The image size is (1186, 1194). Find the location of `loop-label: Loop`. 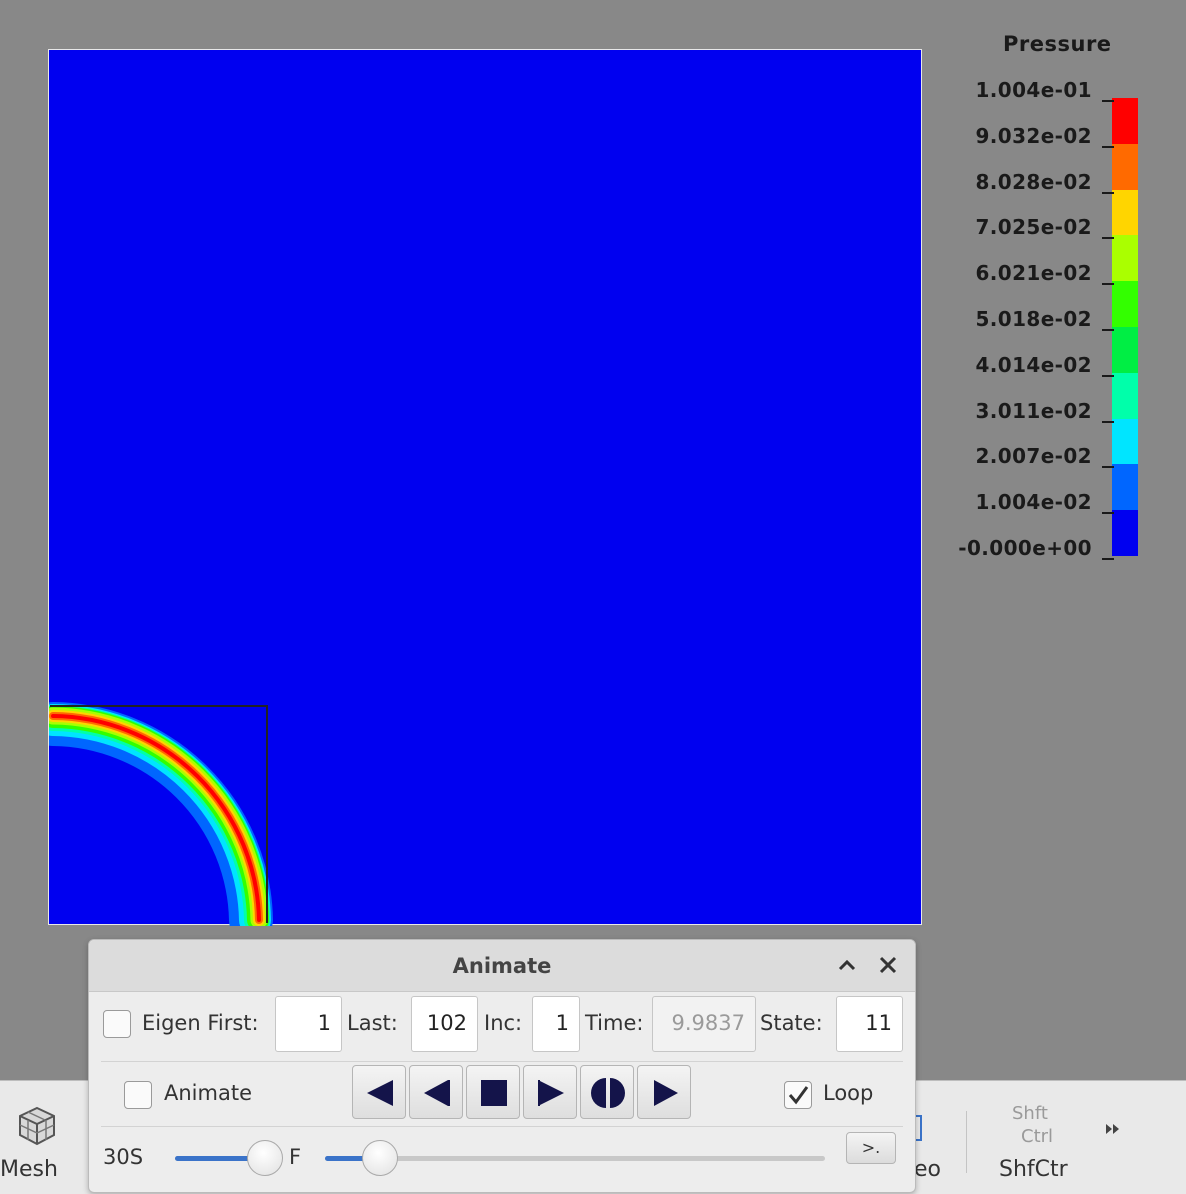

loop-label: Loop is located at coordinates (848, 1093).